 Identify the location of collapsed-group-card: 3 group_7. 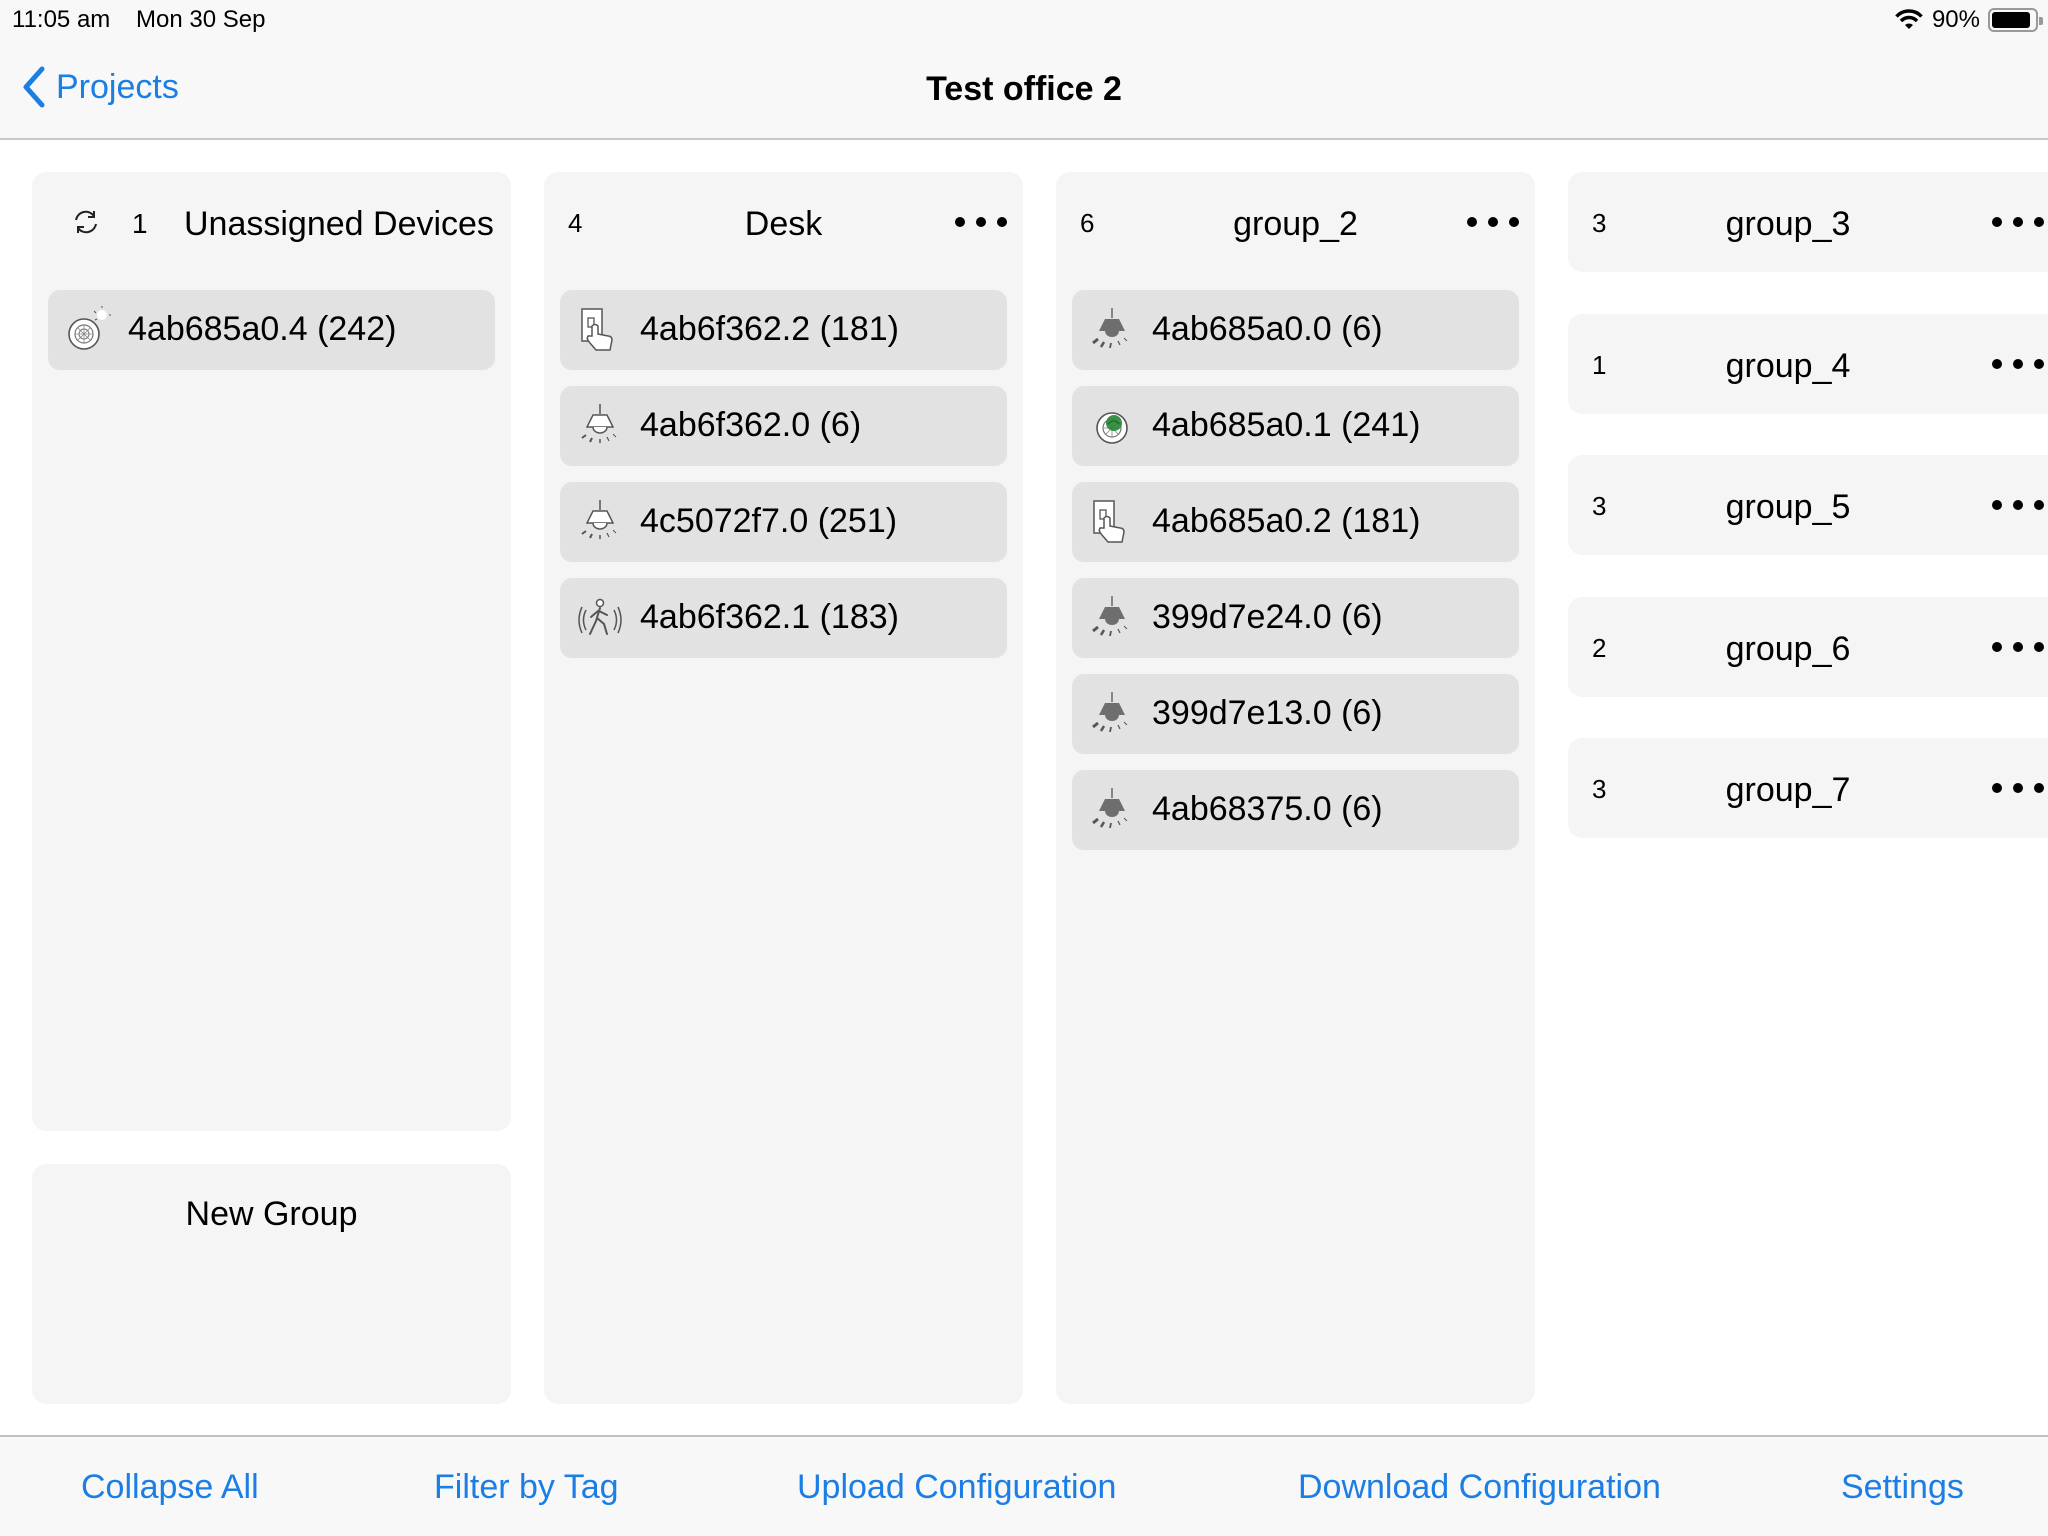
(1808, 788).